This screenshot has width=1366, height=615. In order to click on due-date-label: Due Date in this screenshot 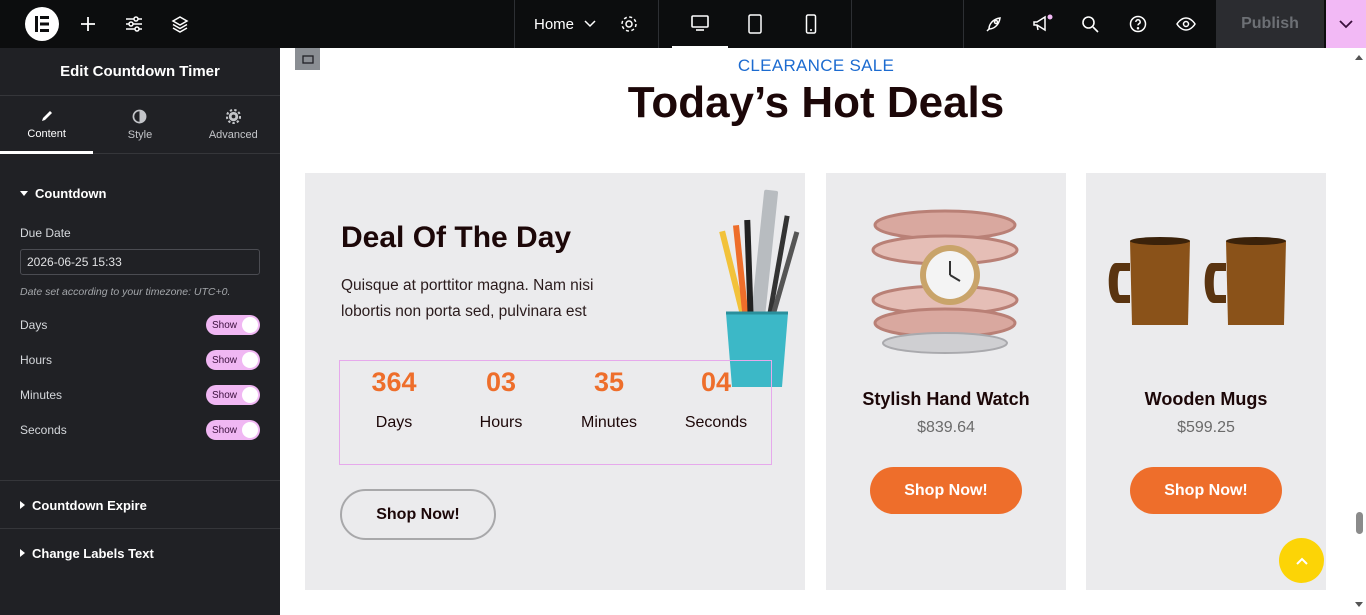, I will do `click(45, 233)`.